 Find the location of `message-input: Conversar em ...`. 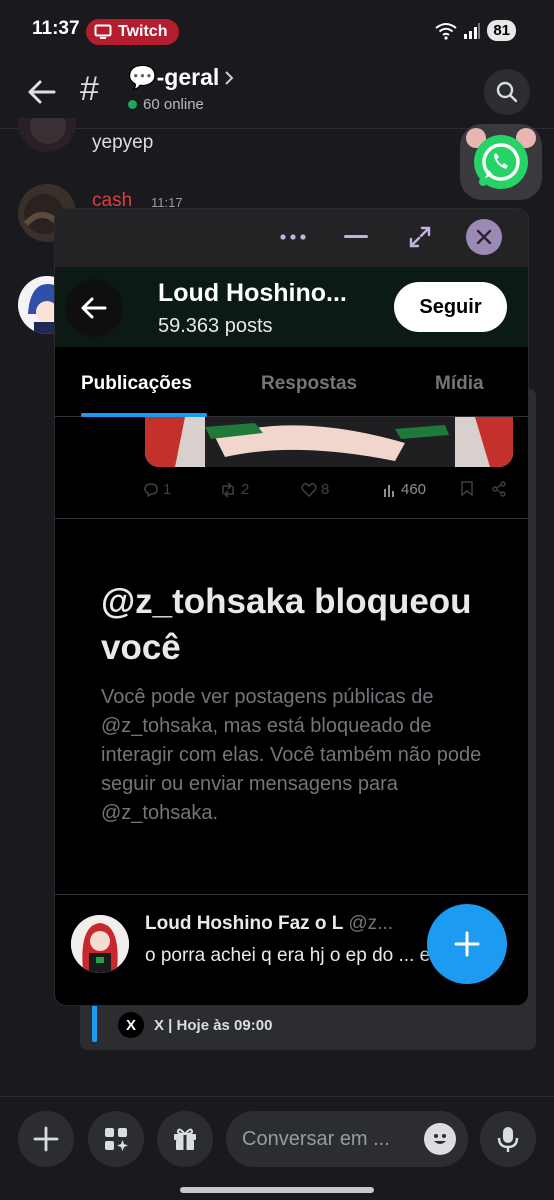

message-input: Conversar em ... is located at coordinates (347, 1139).